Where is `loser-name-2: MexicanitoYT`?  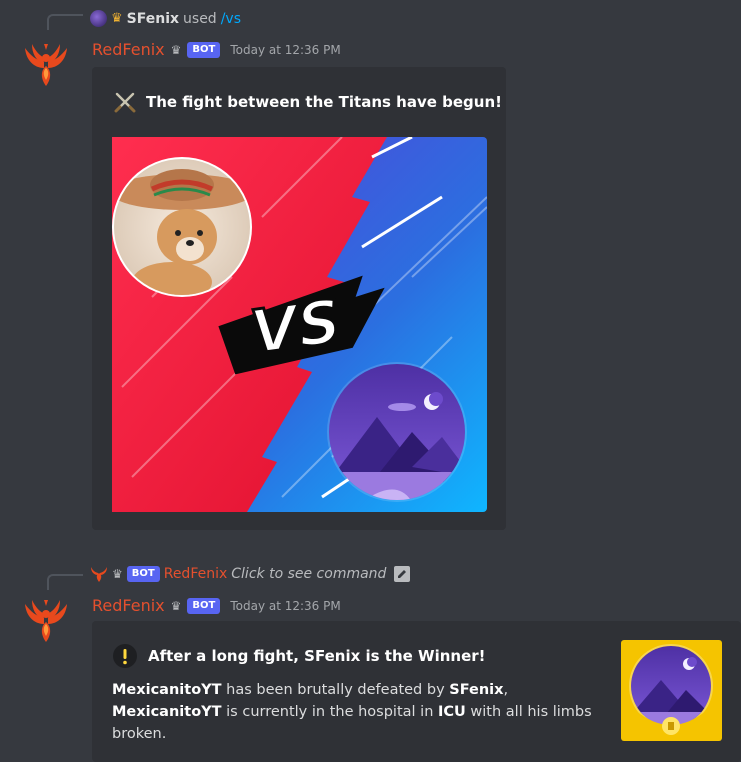
loser-name-2: MexicanitoYT is located at coordinates (167, 712).